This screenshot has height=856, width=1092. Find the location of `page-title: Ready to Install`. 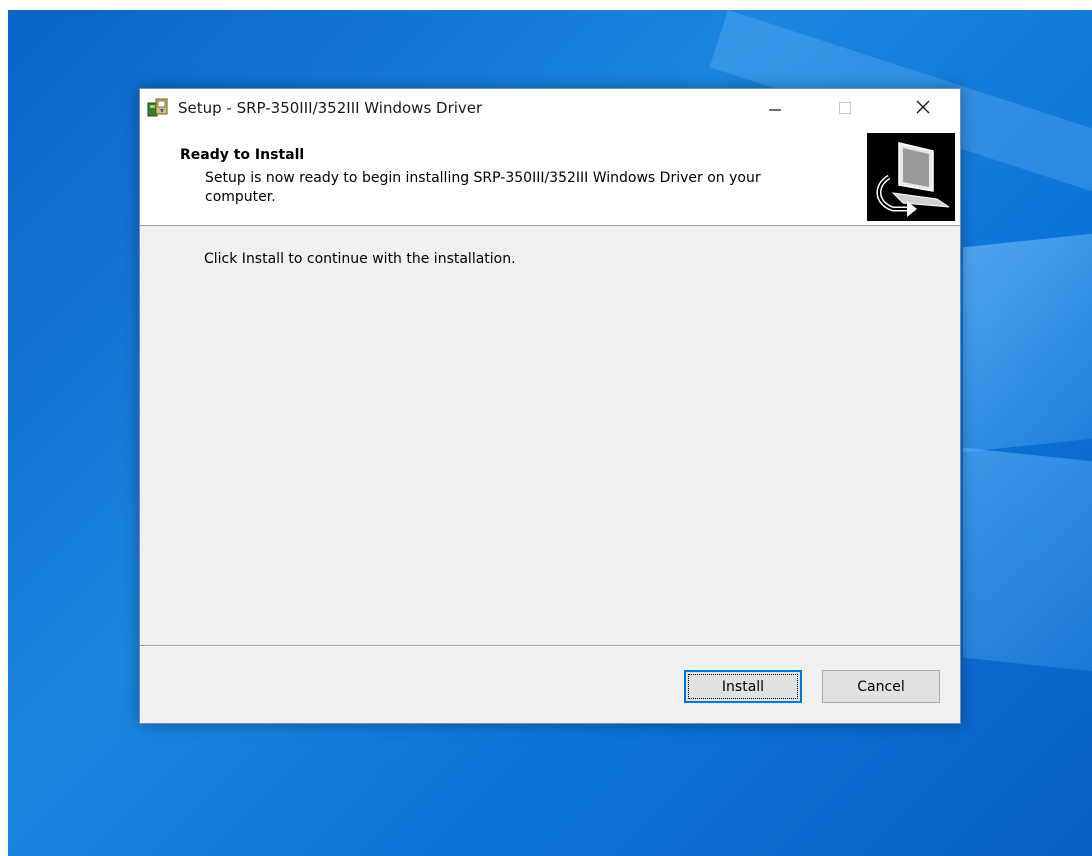

page-title: Ready to Install is located at coordinates (242, 155).